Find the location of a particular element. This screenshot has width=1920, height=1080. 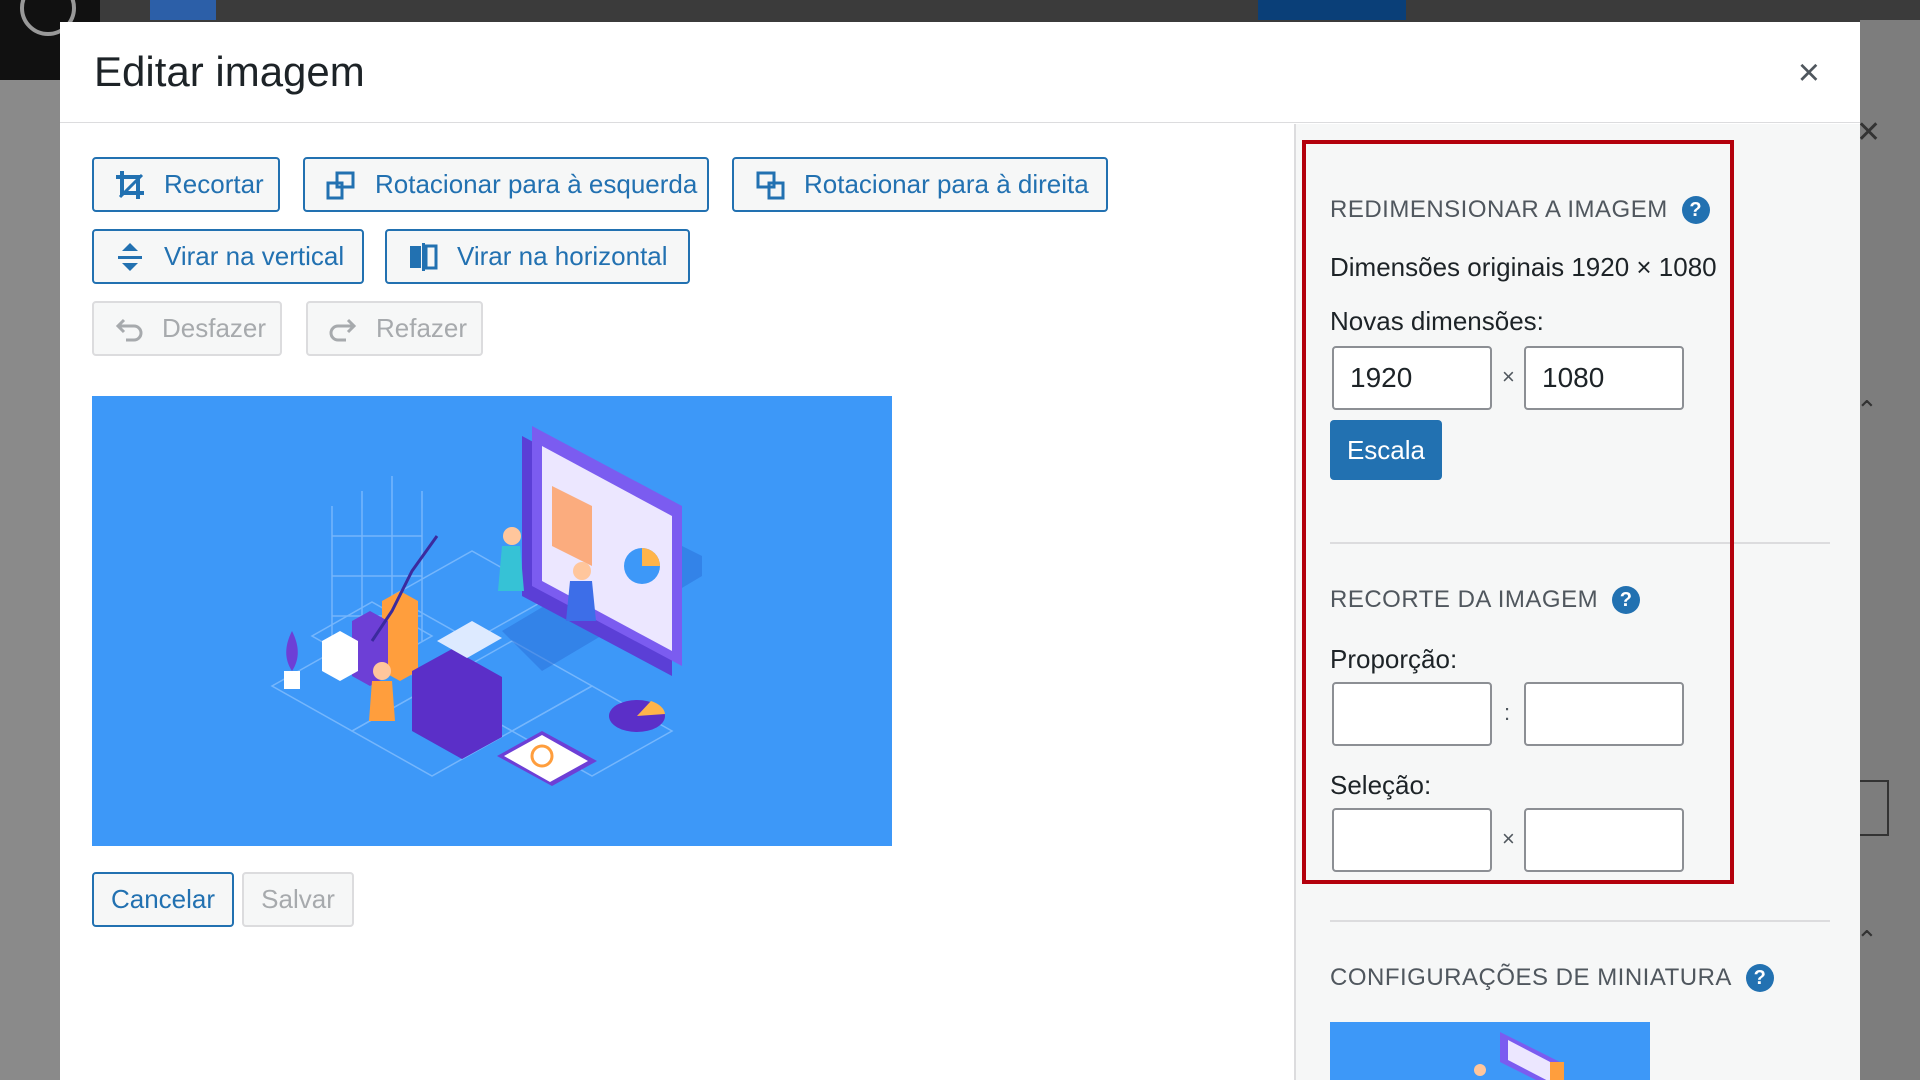

rotate-right-label: Rotacionar para à direita is located at coordinates (946, 184).